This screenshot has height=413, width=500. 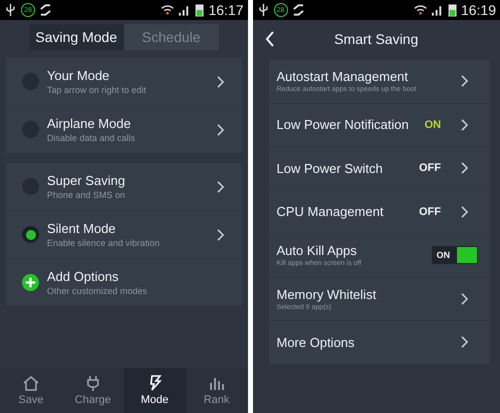 What do you see at coordinates (89, 123) in the screenshot?
I see `mode-title: Airplane Mode` at bounding box center [89, 123].